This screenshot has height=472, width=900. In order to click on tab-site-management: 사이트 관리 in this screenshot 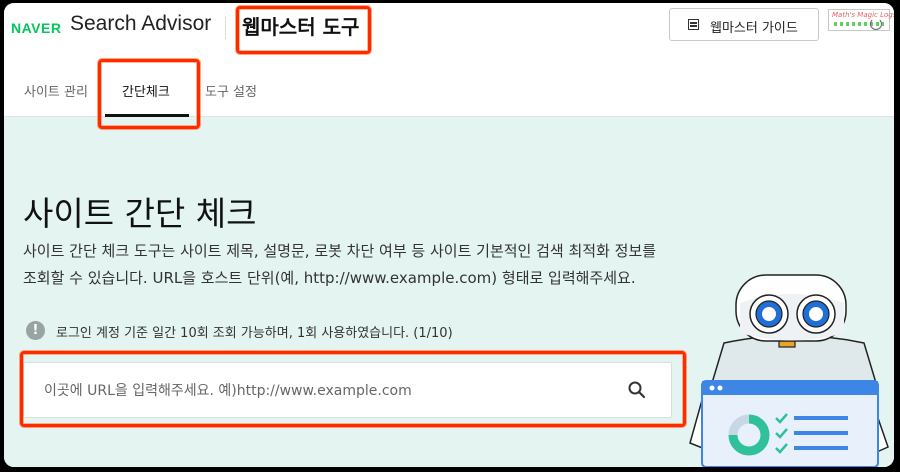, I will do `click(56, 90)`.